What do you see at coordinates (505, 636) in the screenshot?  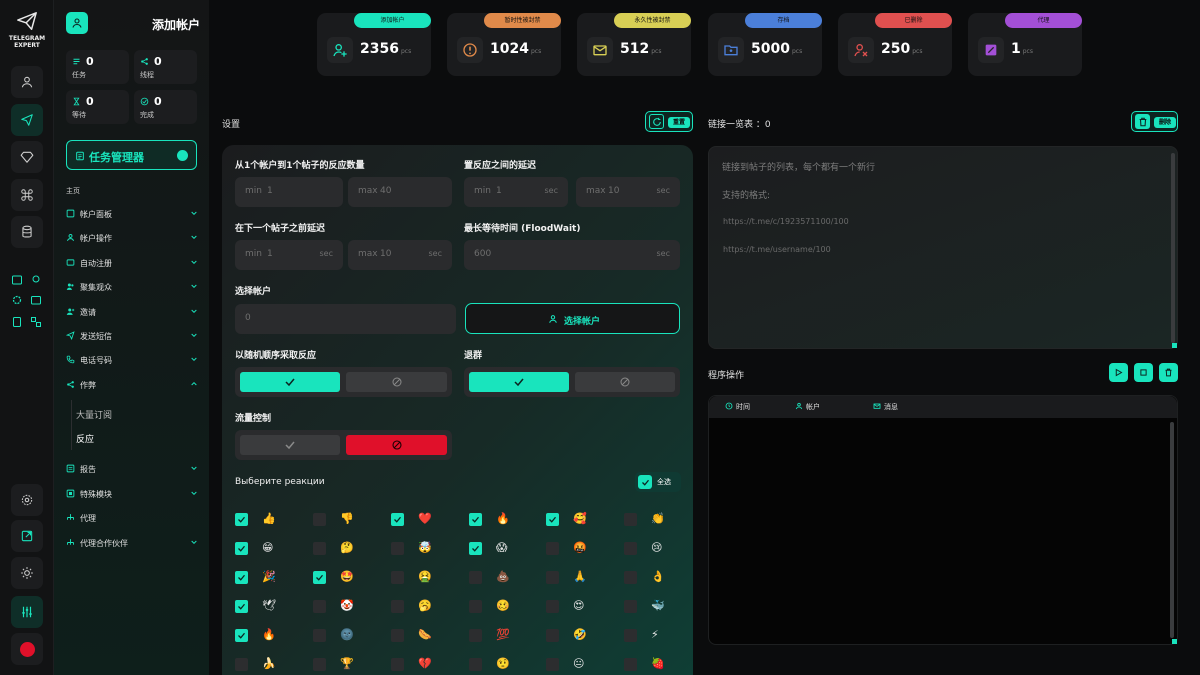 I see `reaction-item: 💯` at bounding box center [505, 636].